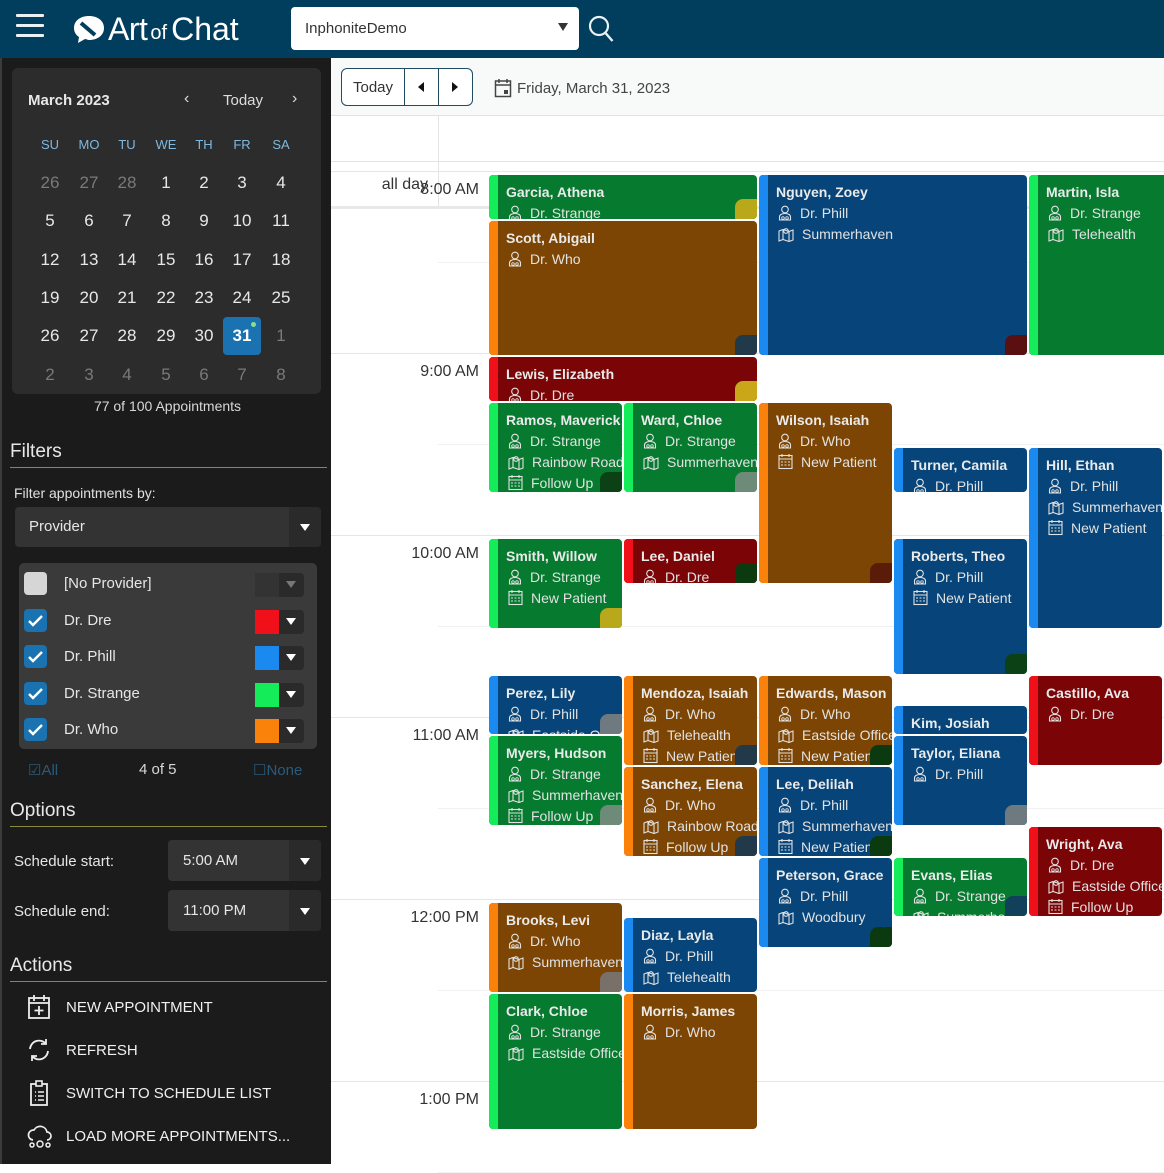 The width and height of the screenshot is (1164, 1173). Describe the element at coordinates (422, 87) in the screenshot. I see `previous-day-button` at that location.